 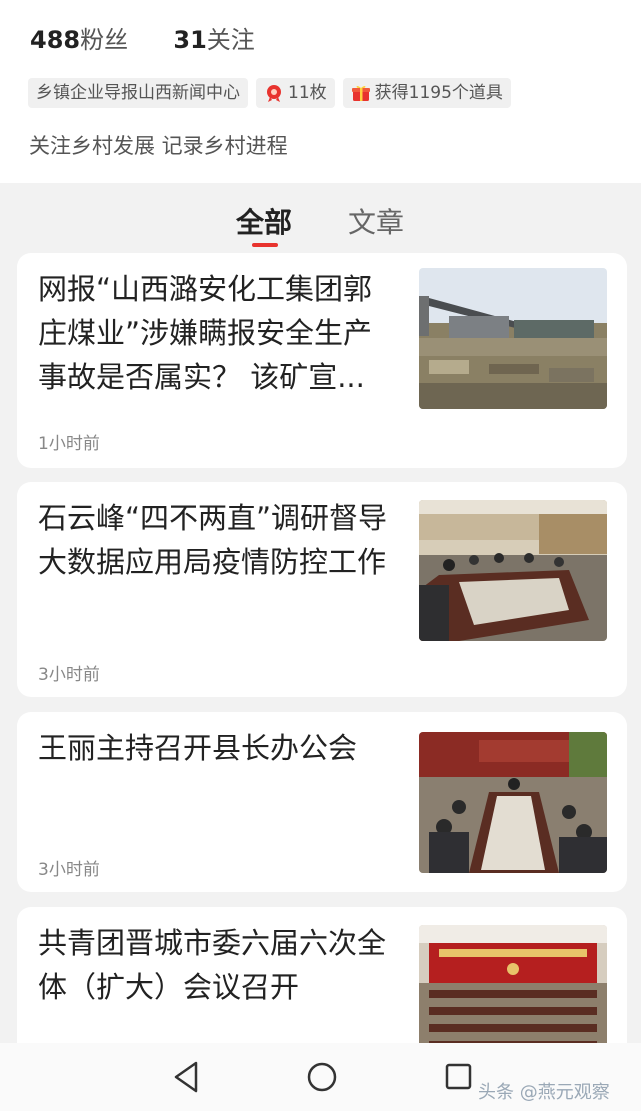 What do you see at coordinates (322, 1079) in the screenshot?
I see `home-icon` at bounding box center [322, 1079].